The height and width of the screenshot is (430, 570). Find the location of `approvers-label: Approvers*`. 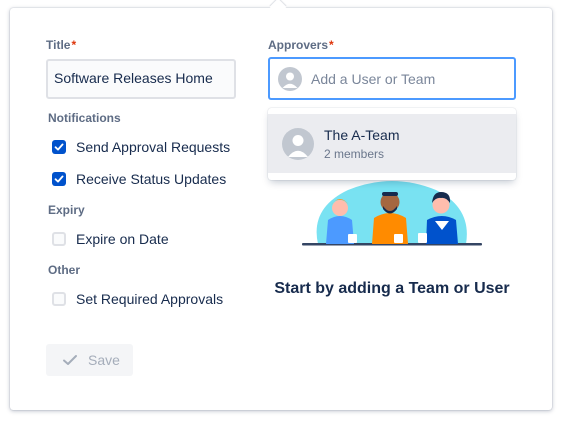

approvers-label: Approvers* is located at coordinates (301, 45).